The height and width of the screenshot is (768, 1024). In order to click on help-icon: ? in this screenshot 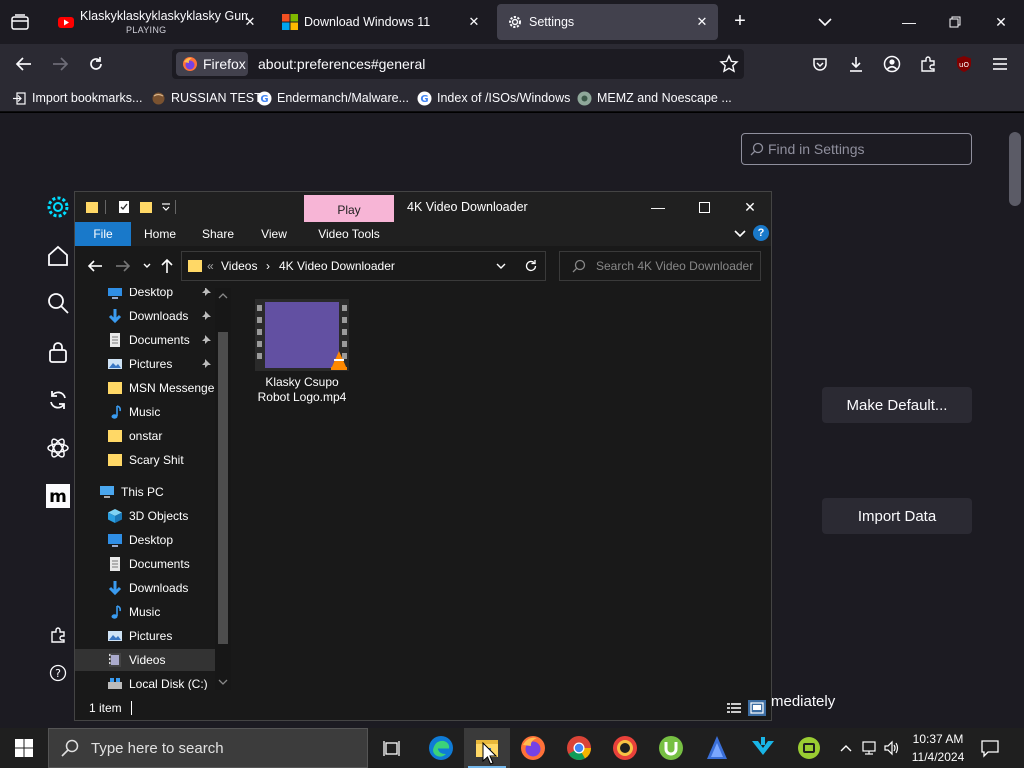, I will do `click(761, 233)`.